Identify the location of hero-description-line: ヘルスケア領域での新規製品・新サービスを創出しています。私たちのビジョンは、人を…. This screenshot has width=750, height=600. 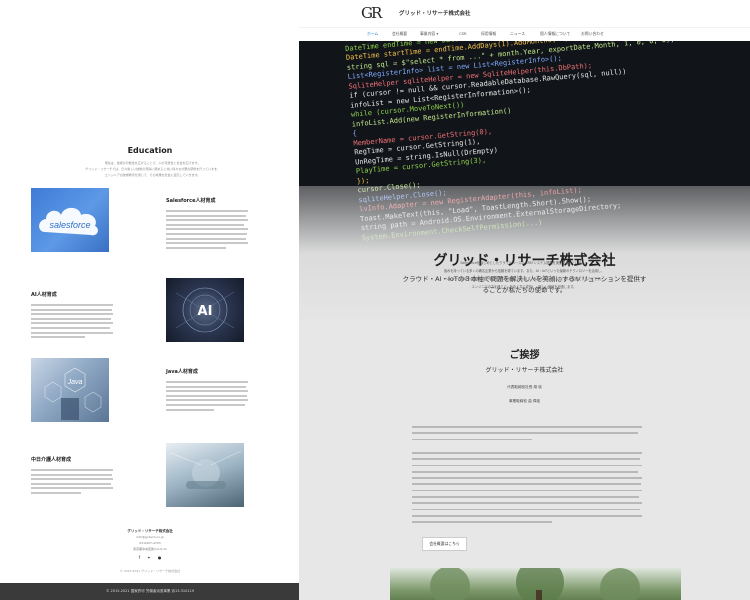
(524, 279).